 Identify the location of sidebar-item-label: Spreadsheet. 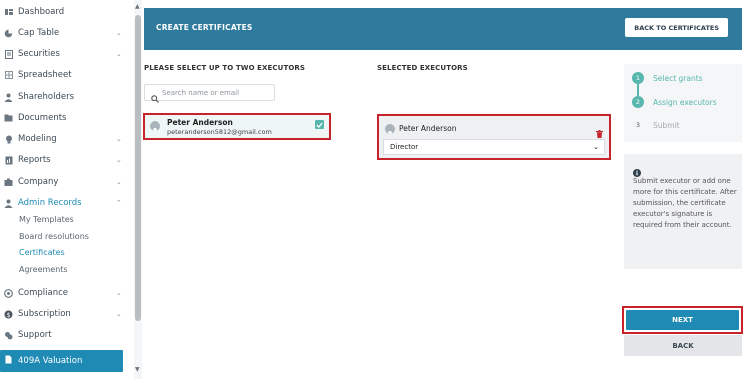
(45, 75).